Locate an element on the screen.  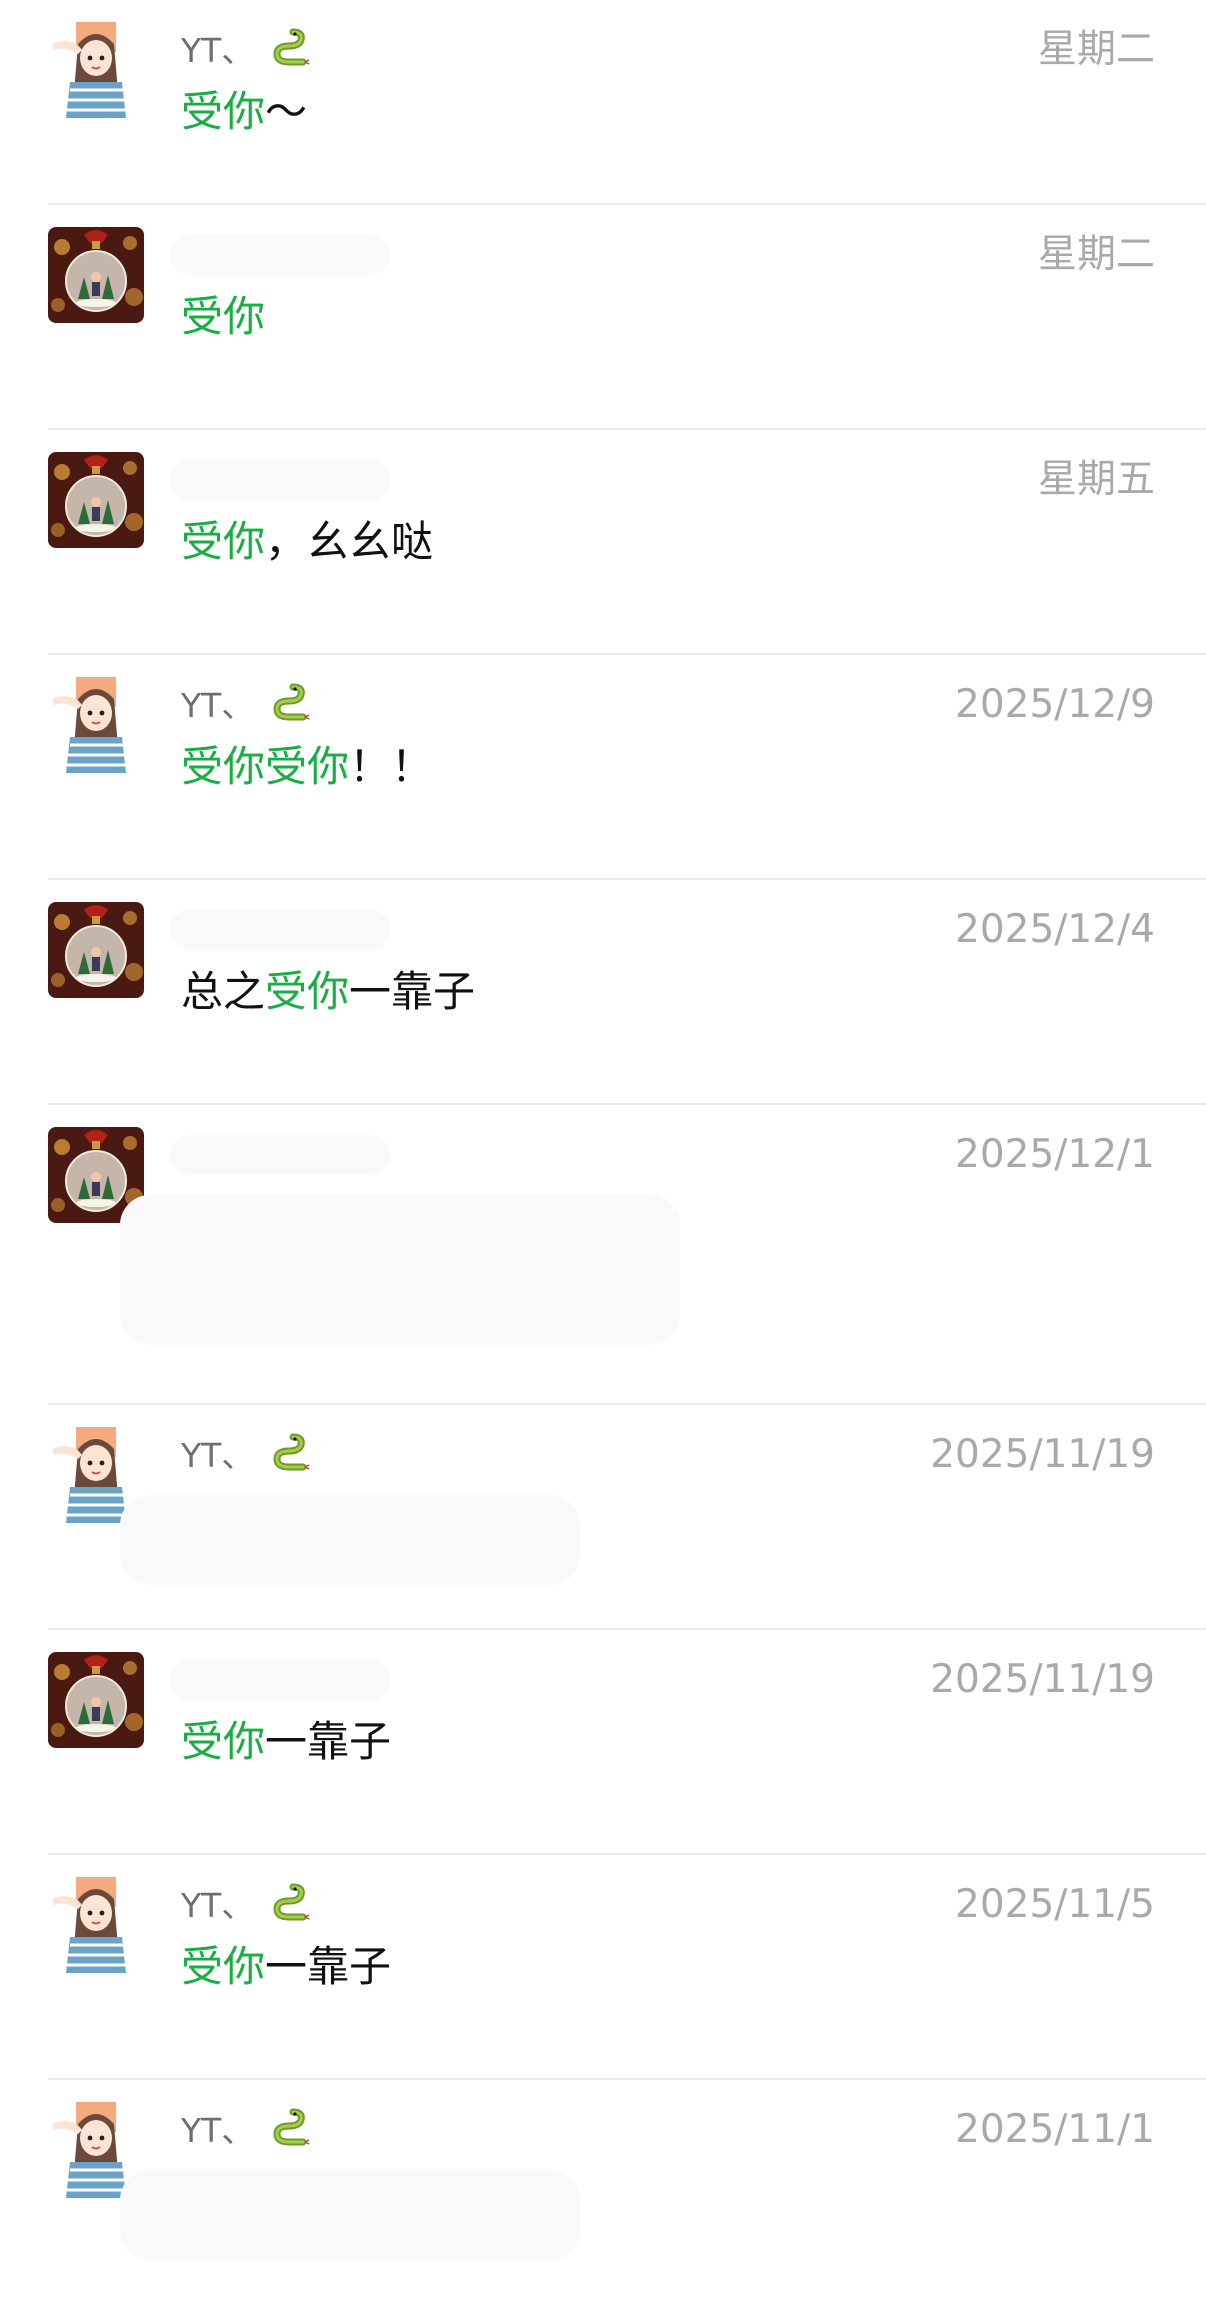
message-text: ！！ is located at coordinates (391, 766).